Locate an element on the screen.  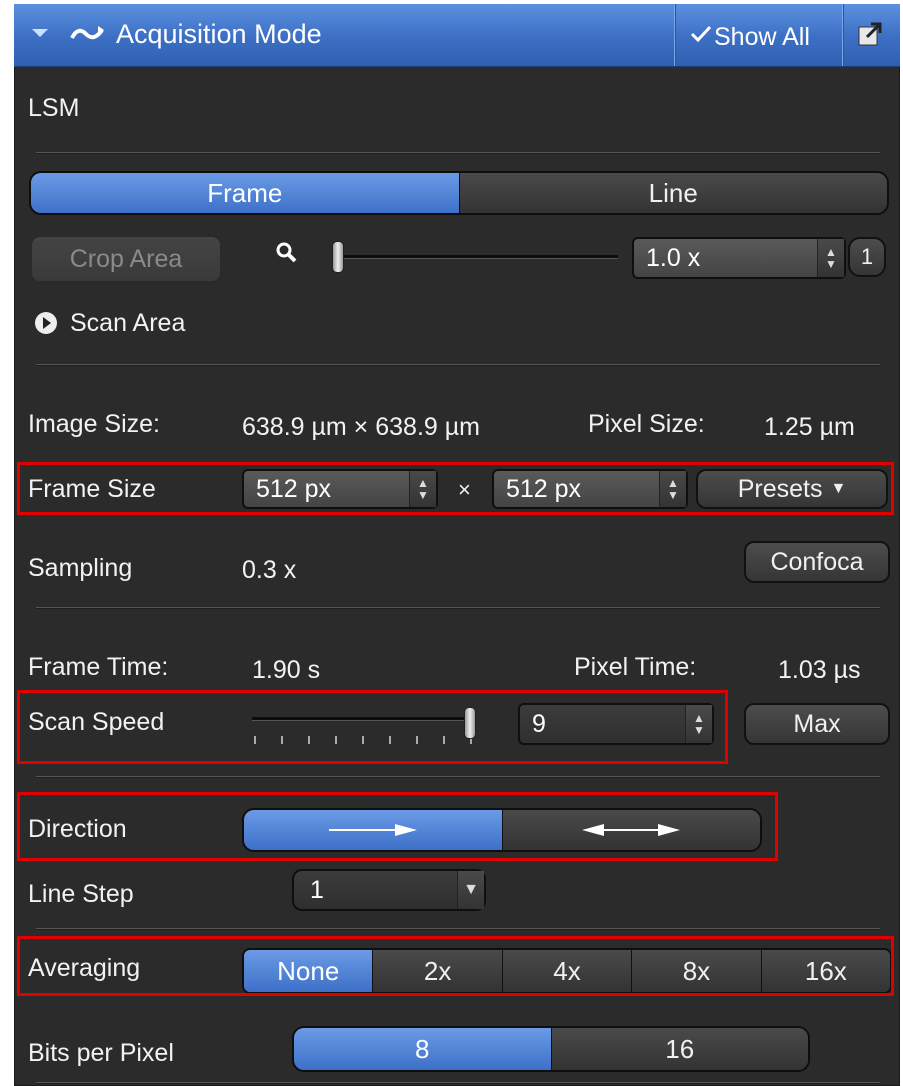
expand-scan-area-icon is located at coordinates (46, 325).